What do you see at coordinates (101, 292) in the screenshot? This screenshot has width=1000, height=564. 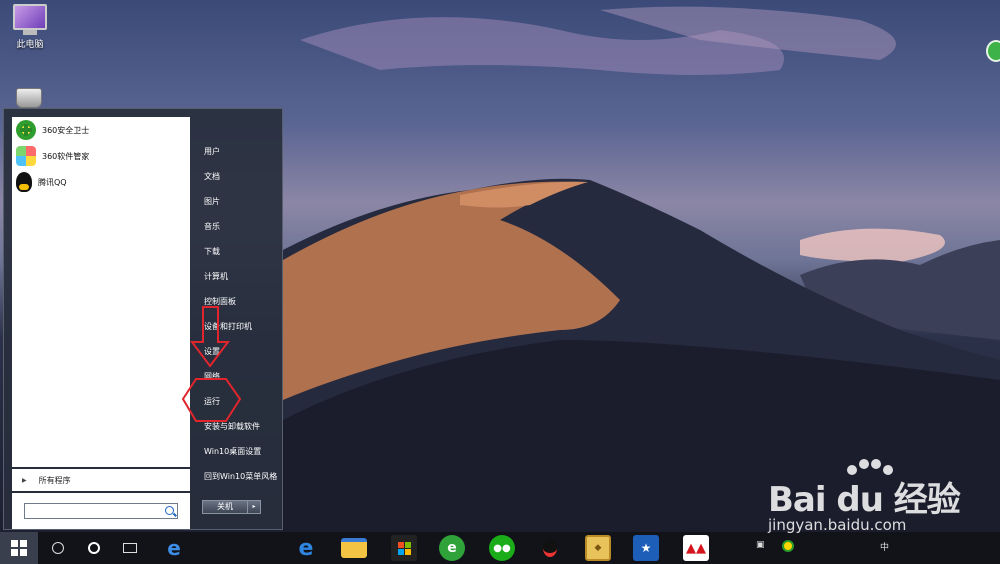 I see `program-list: 360安全卫士 360软件管家 腾讯QQ` at bounding box center [101, 292].